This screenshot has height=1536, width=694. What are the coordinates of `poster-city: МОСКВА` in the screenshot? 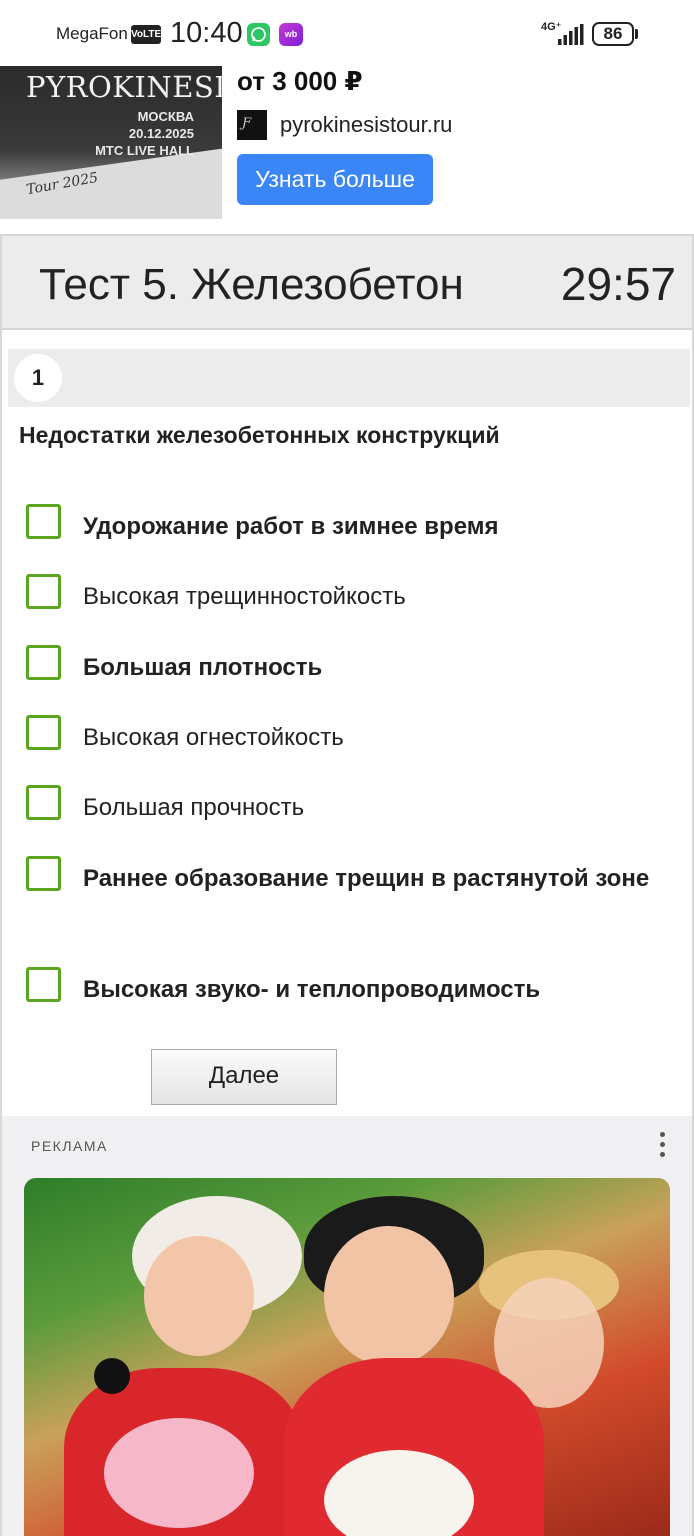 It's located at (165, 116).